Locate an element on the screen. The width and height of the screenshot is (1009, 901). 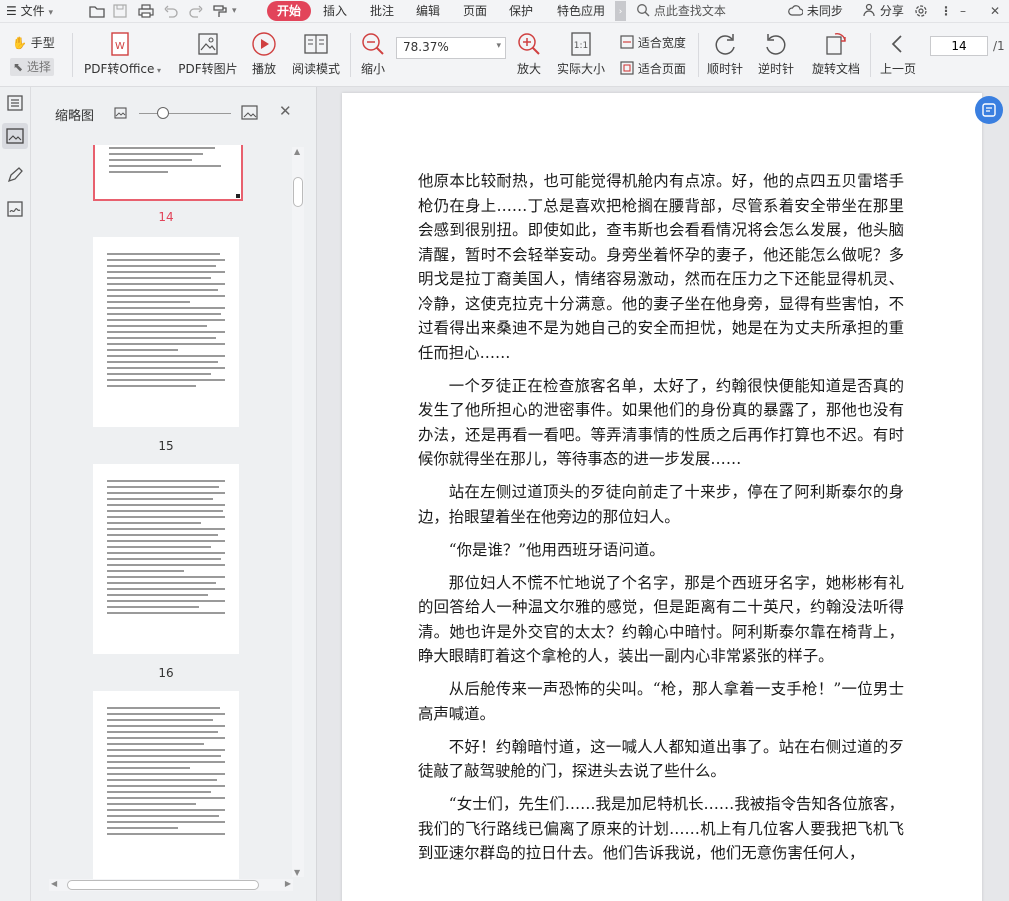
rotate-counterclockwise-button: 逆时针 is located at coordinates (776, 54).